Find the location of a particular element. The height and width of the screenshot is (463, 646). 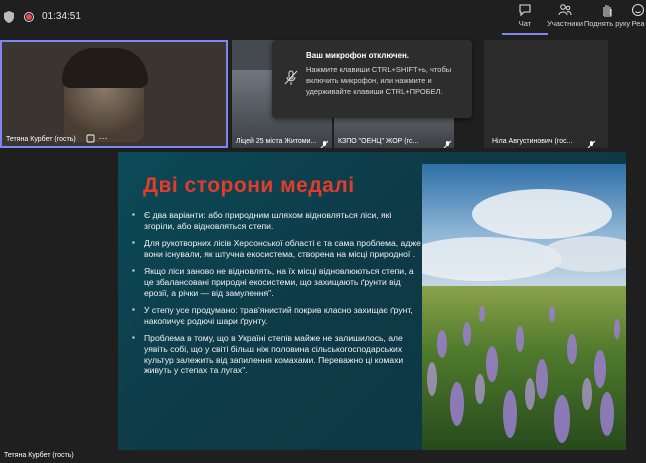

reactions-button: Реа is located at coordinates (638, 19).